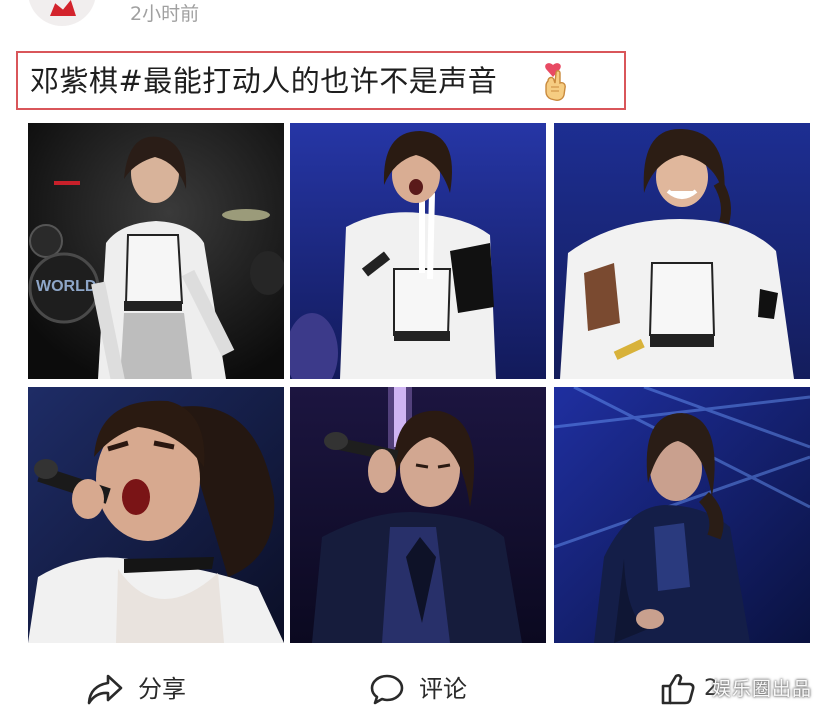 This screenshot has height=716, width=824. I want to click on watermark: 娱乐圈出品, so click(761, 689).